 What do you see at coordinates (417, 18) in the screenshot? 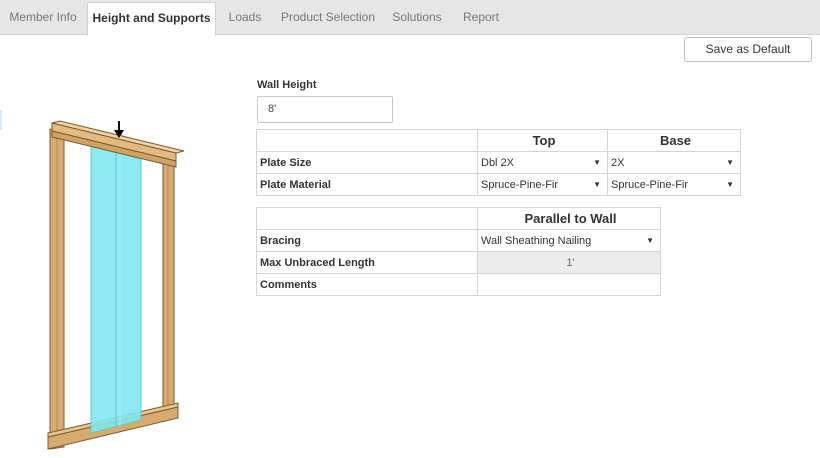
I see `tab-solutions: Solutions` at bounding box center [417, 18].